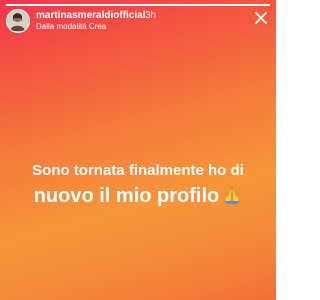 Image resolution: width=320 pixels, height=300 pixels. I want to click on story-username: martinasmeraldiofficial, so click(90, 15).